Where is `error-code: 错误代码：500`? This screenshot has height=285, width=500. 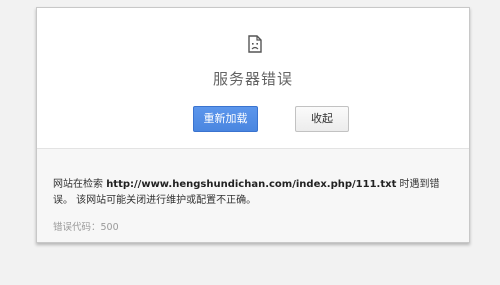
error-code: 错误代码：500 is located at coordinates (86, 227).